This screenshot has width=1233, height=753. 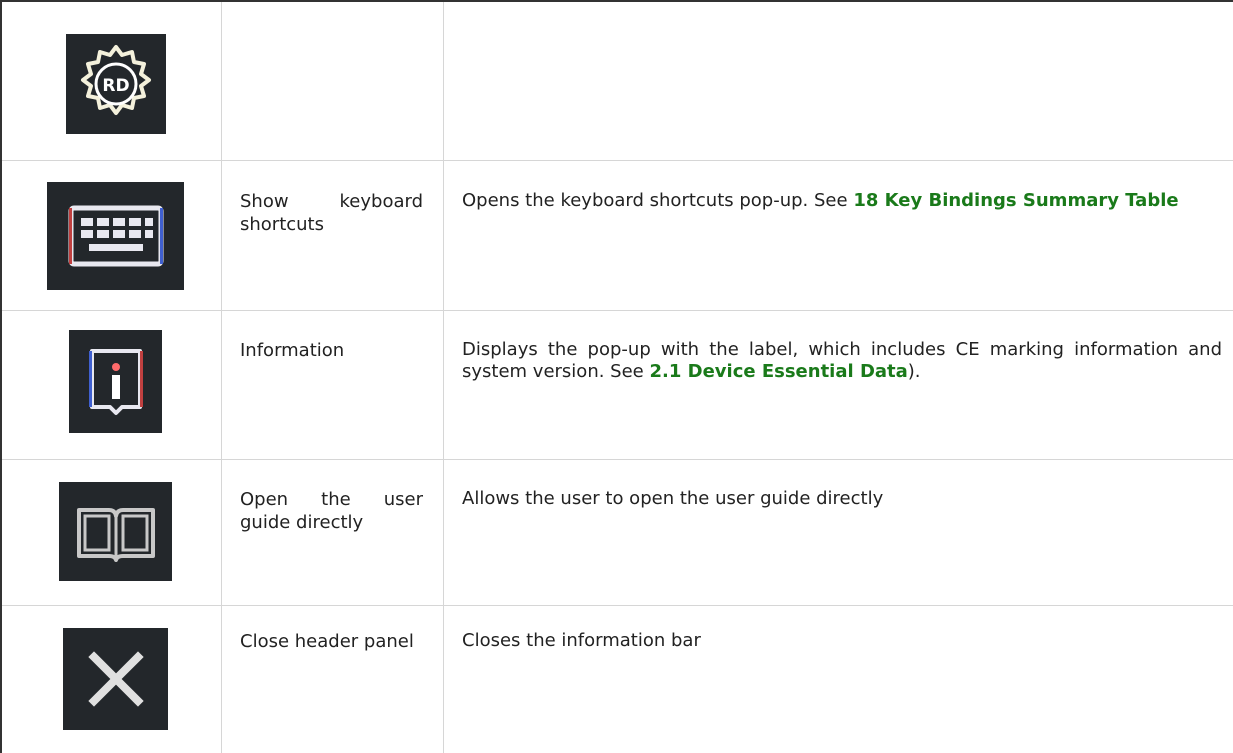 What do you see at coordinates (115, 531) in the screenshot?
I see `book-icon` at bounding box center [115, 531].